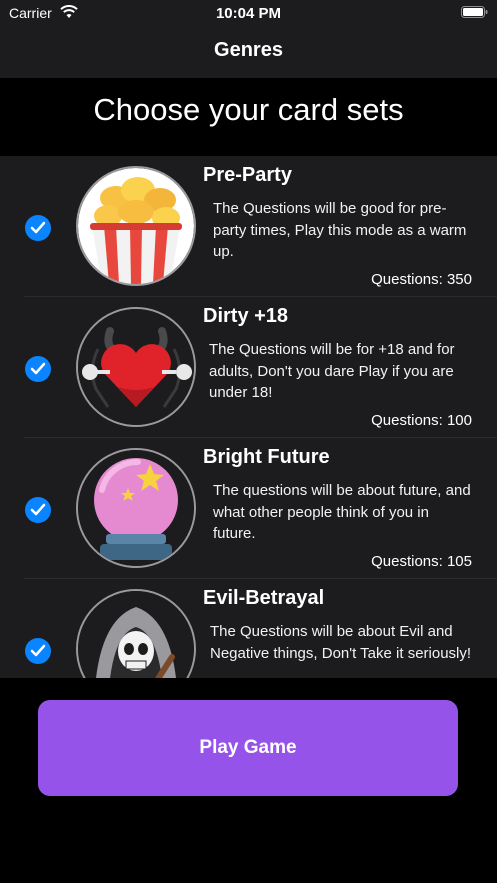  Describe the element at coordinates (136, 633) in the screenshot. I see `grim-reaper-icon` at that location.